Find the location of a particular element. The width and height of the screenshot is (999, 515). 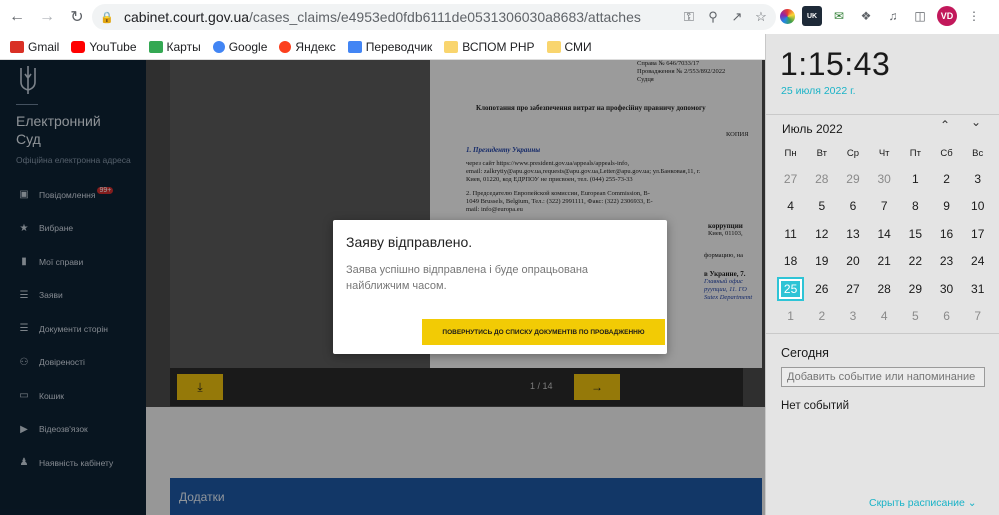

bookmark-youtube: YouTube is located at coordinates (104, 47).